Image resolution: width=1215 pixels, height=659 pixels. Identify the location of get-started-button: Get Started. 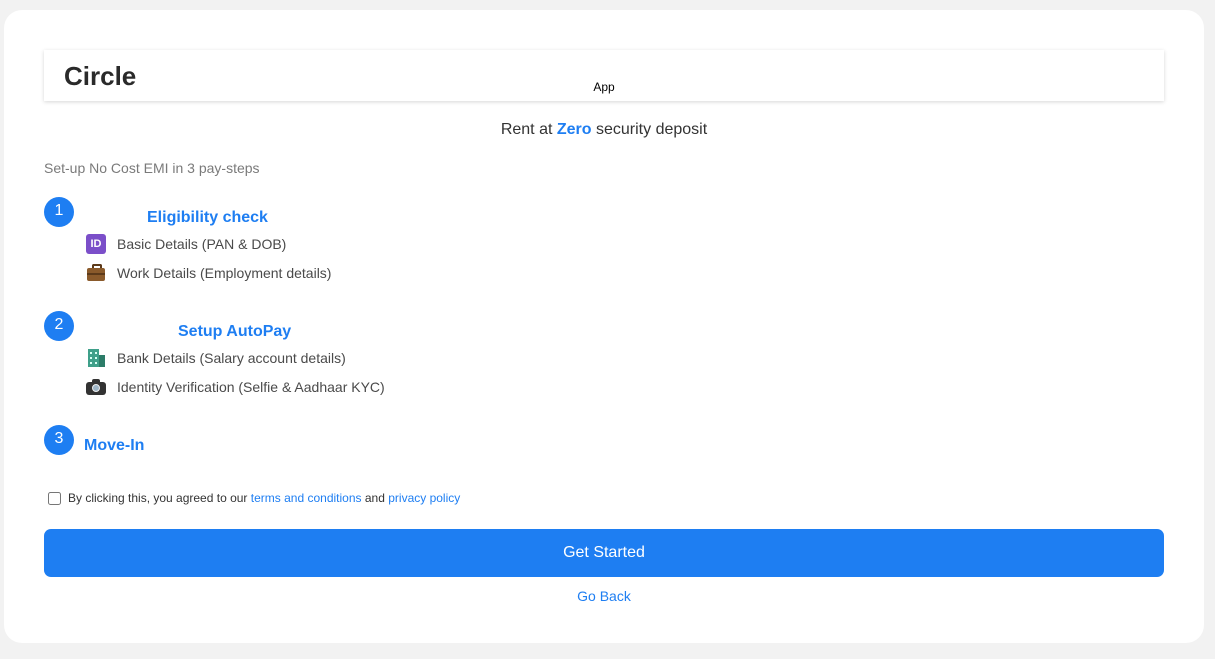
(604, 553).